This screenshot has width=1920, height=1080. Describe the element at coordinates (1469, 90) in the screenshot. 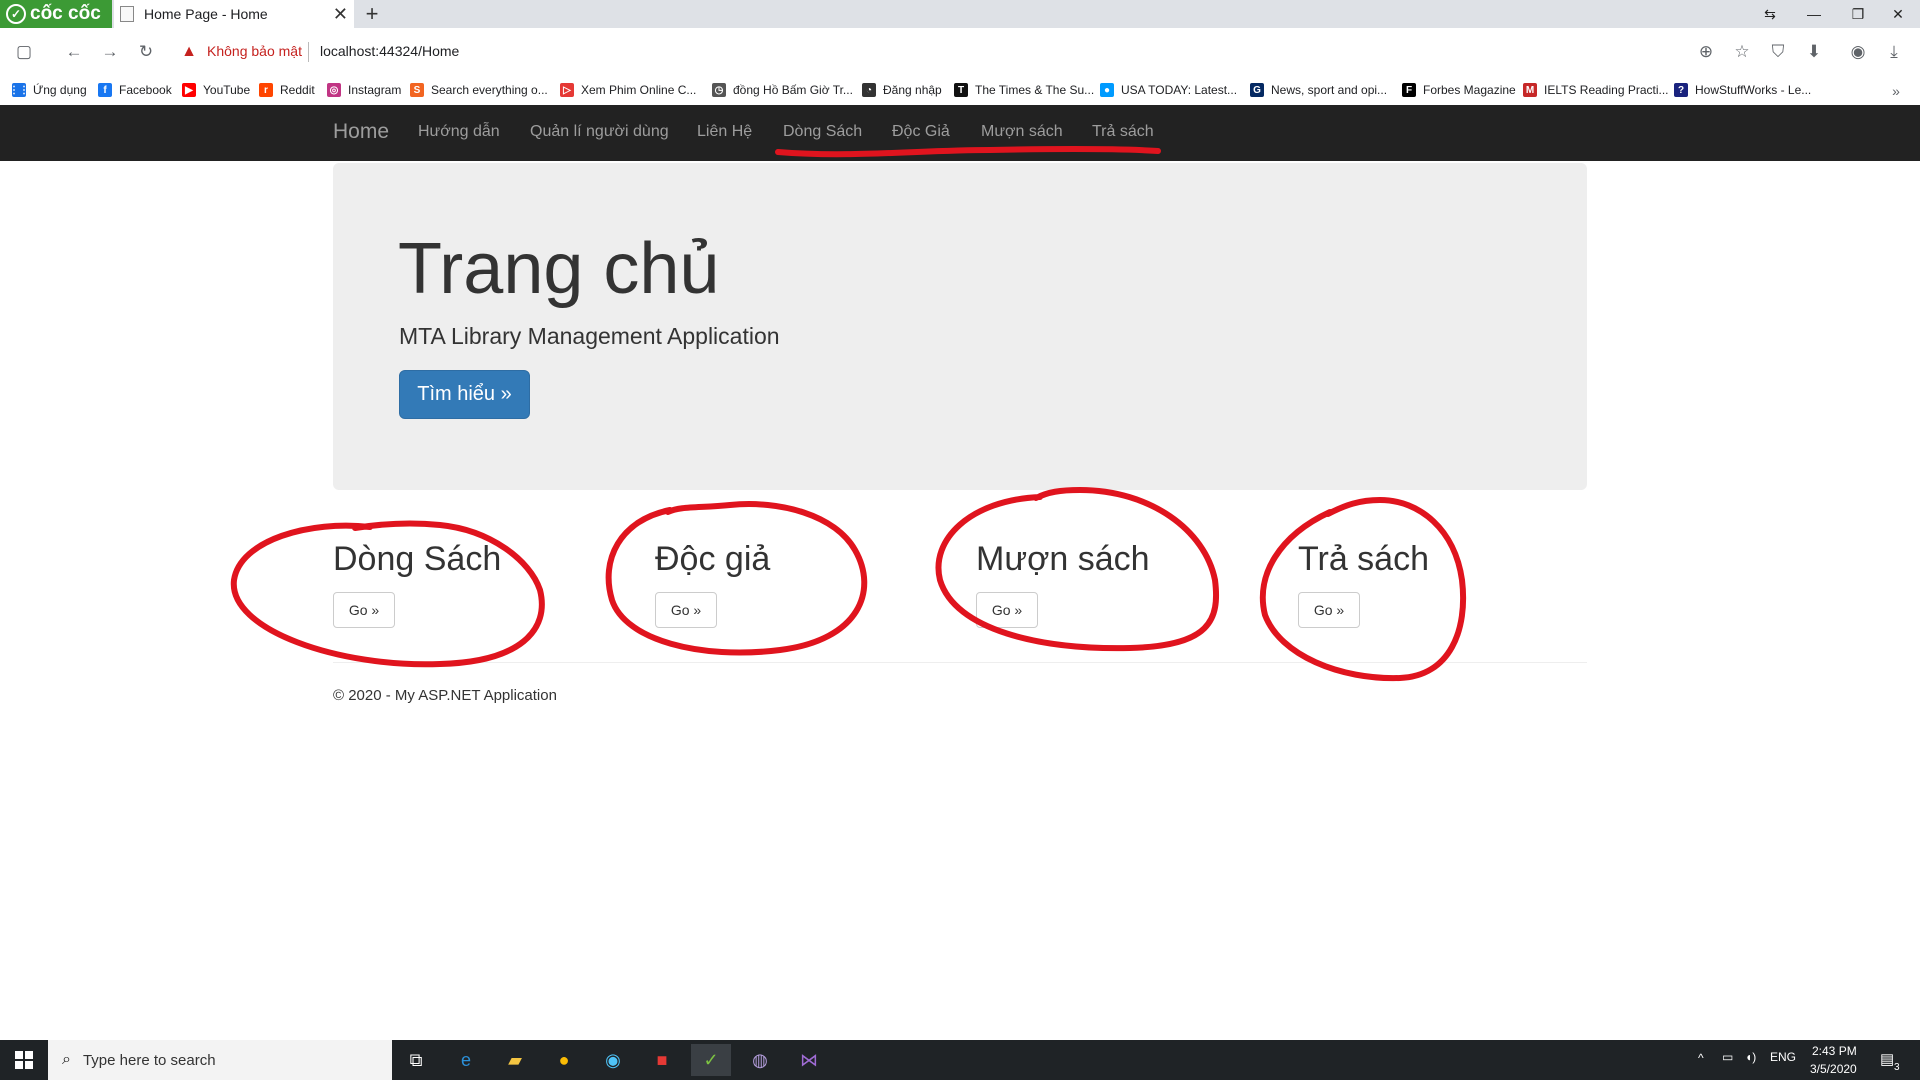

I see `bookmark-label: Forbes Magazine` at that location.